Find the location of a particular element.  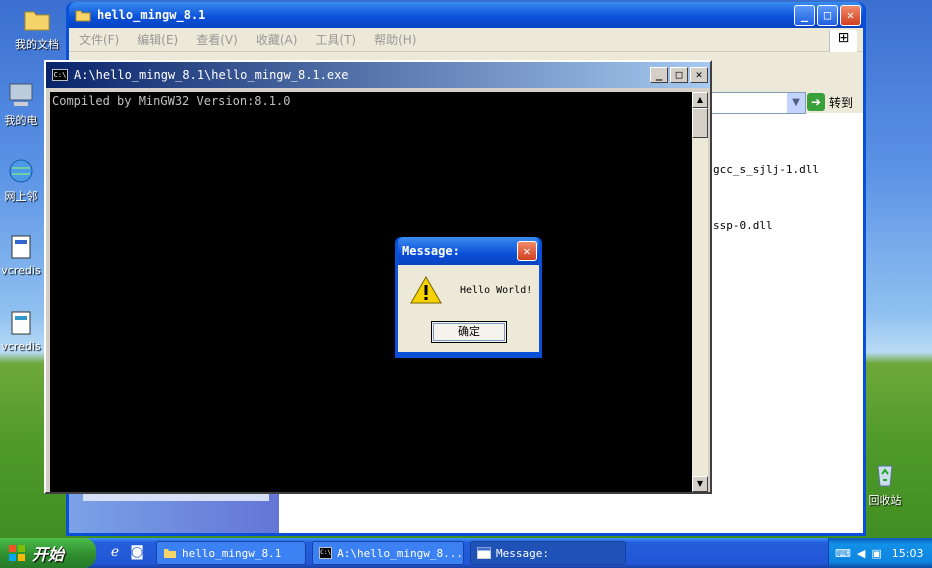

dialog-message: Hello World! is located at coordinates (496, 290).